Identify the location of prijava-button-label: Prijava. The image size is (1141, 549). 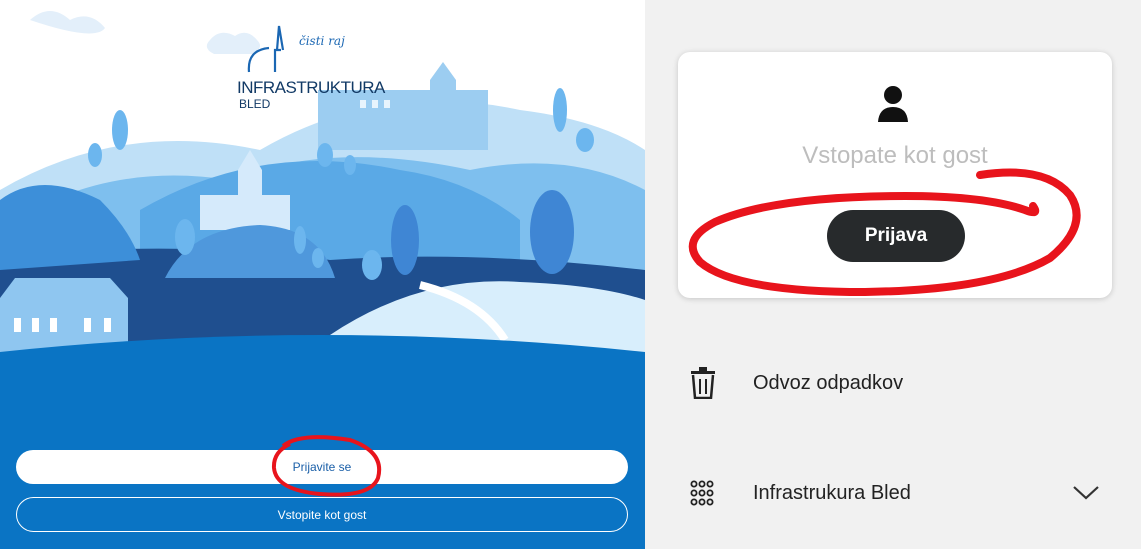
(896, 235).